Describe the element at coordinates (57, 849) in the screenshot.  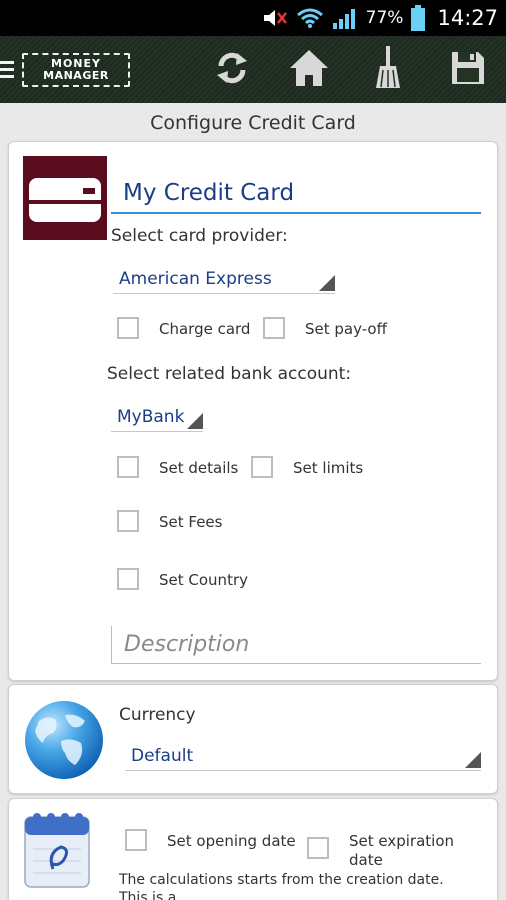
I see `calendar-icon` at that location.